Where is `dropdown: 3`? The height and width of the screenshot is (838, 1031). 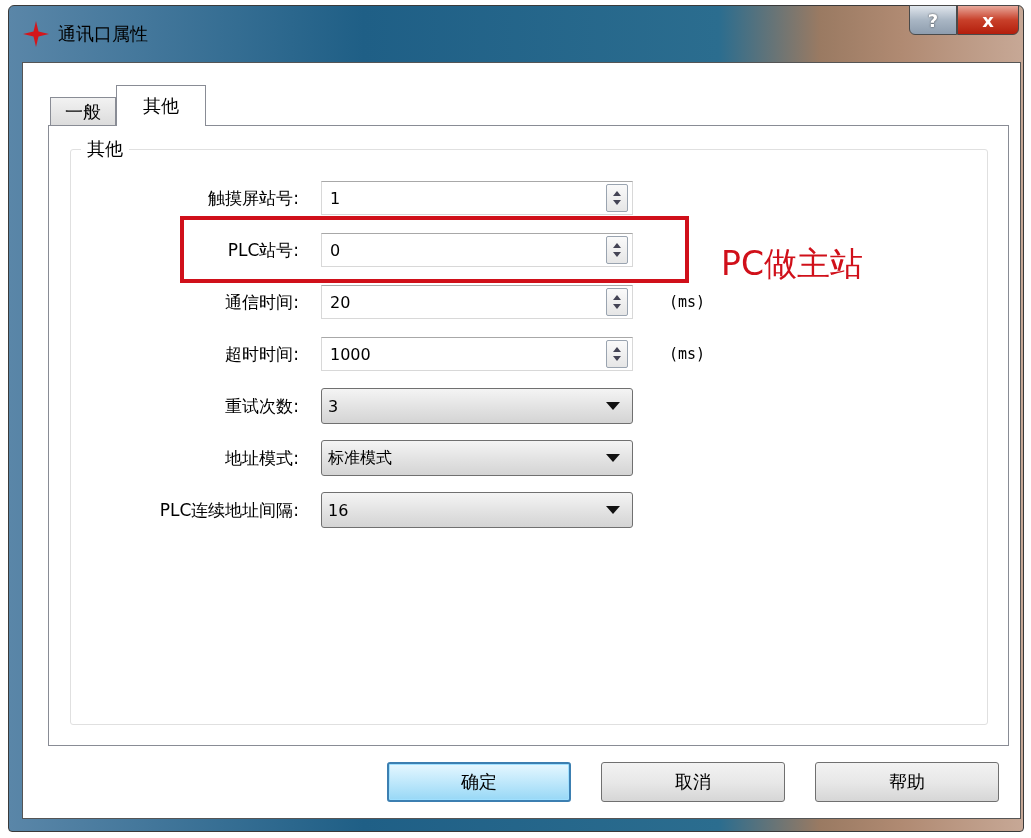
dropdown: 3 is located at coordinates (477, 406).